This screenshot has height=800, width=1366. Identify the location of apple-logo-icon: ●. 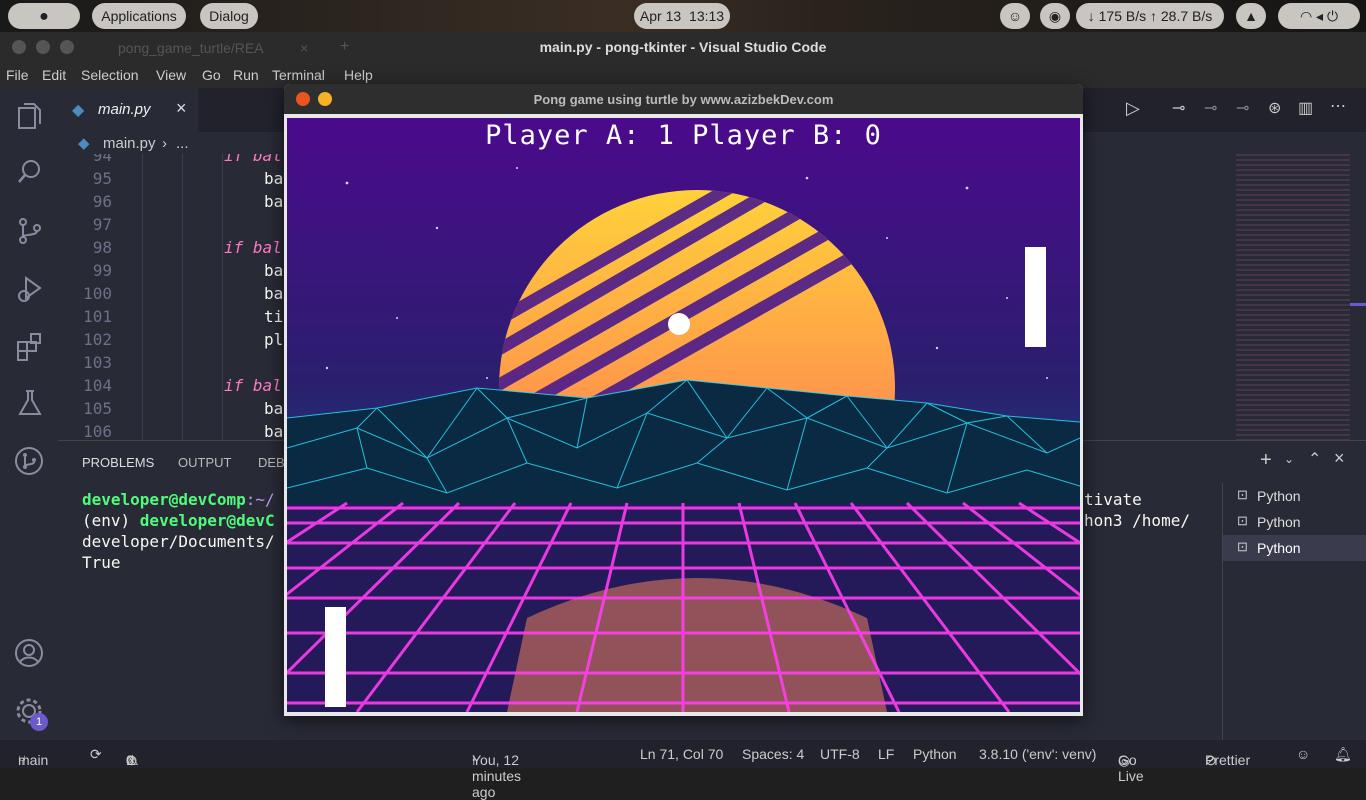
(44, 16).